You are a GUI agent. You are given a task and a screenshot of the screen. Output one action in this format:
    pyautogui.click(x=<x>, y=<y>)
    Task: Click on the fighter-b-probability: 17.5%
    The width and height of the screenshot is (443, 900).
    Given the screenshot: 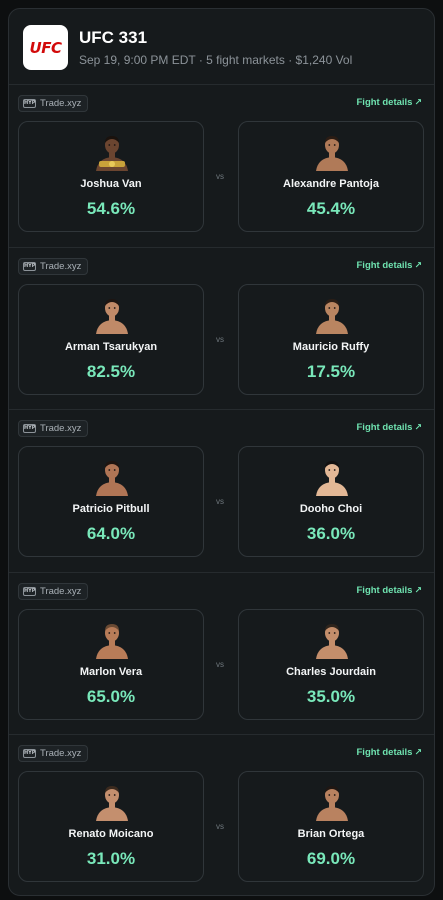 What is the action you would take?
    pyautogui.click(x=331, y=371)
    